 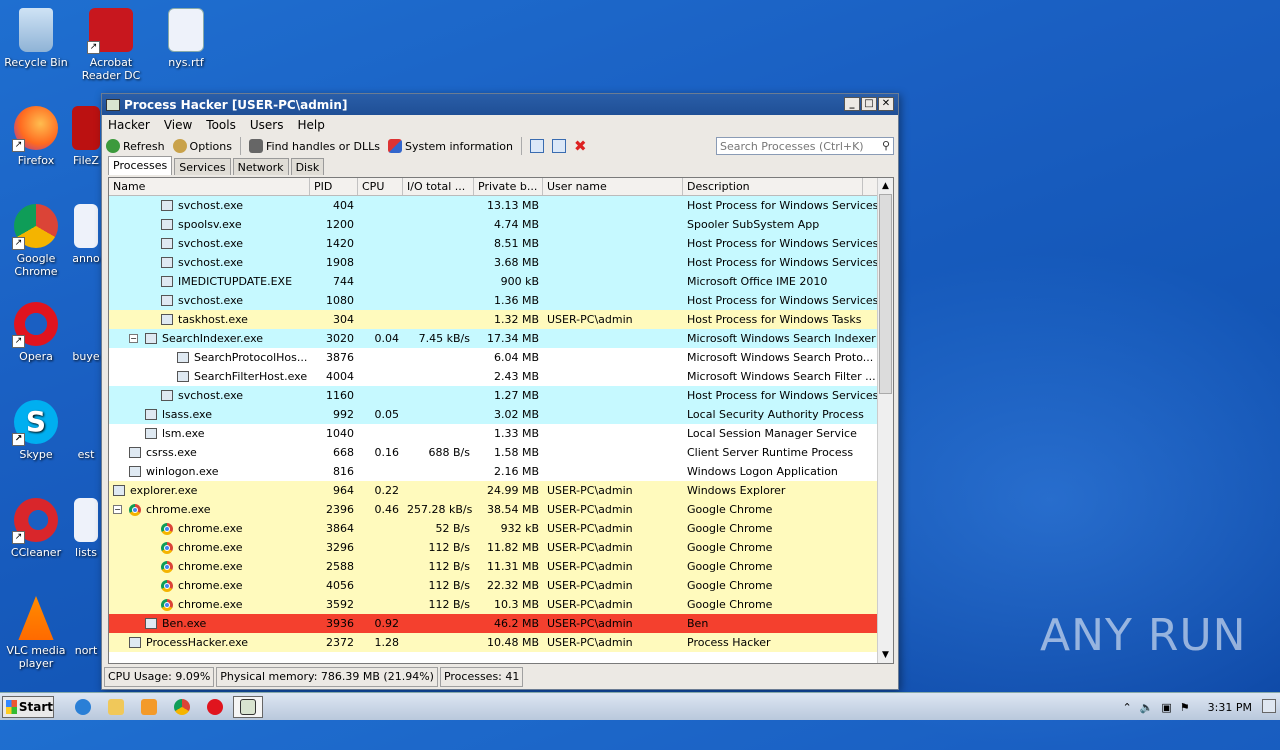 What do you see at coordinates (36, 332) in the screenshot?
I see `desktop-icon-opera: ↗ Opera` at bounding box center [36, 332].